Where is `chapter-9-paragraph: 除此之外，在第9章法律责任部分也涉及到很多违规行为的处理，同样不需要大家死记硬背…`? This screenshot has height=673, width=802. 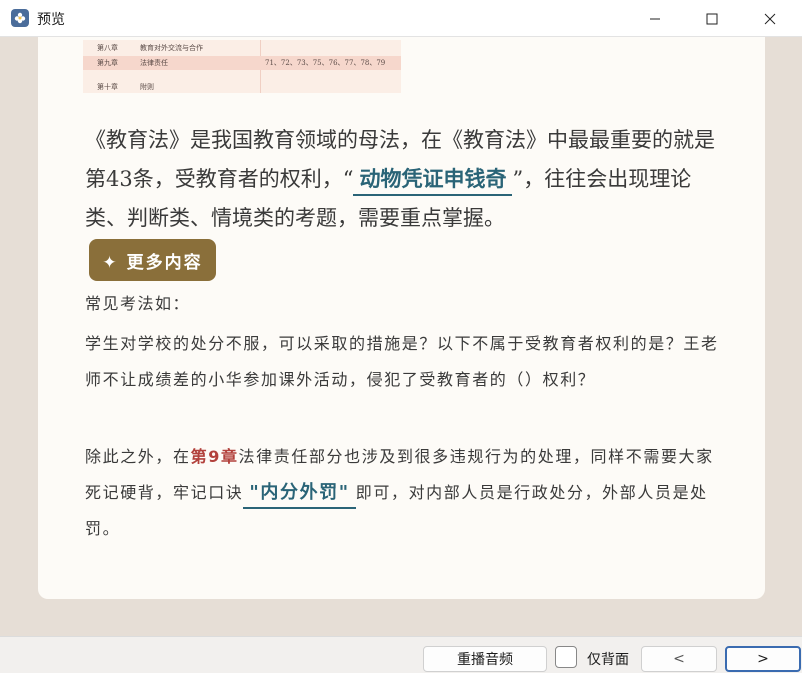
chapter-9-paragraph: 除此之外，在第9章法律责任部分也涉及到很多违规行为的处理，同样不需要大家死记硬背… is located at coordinates (399, 492).